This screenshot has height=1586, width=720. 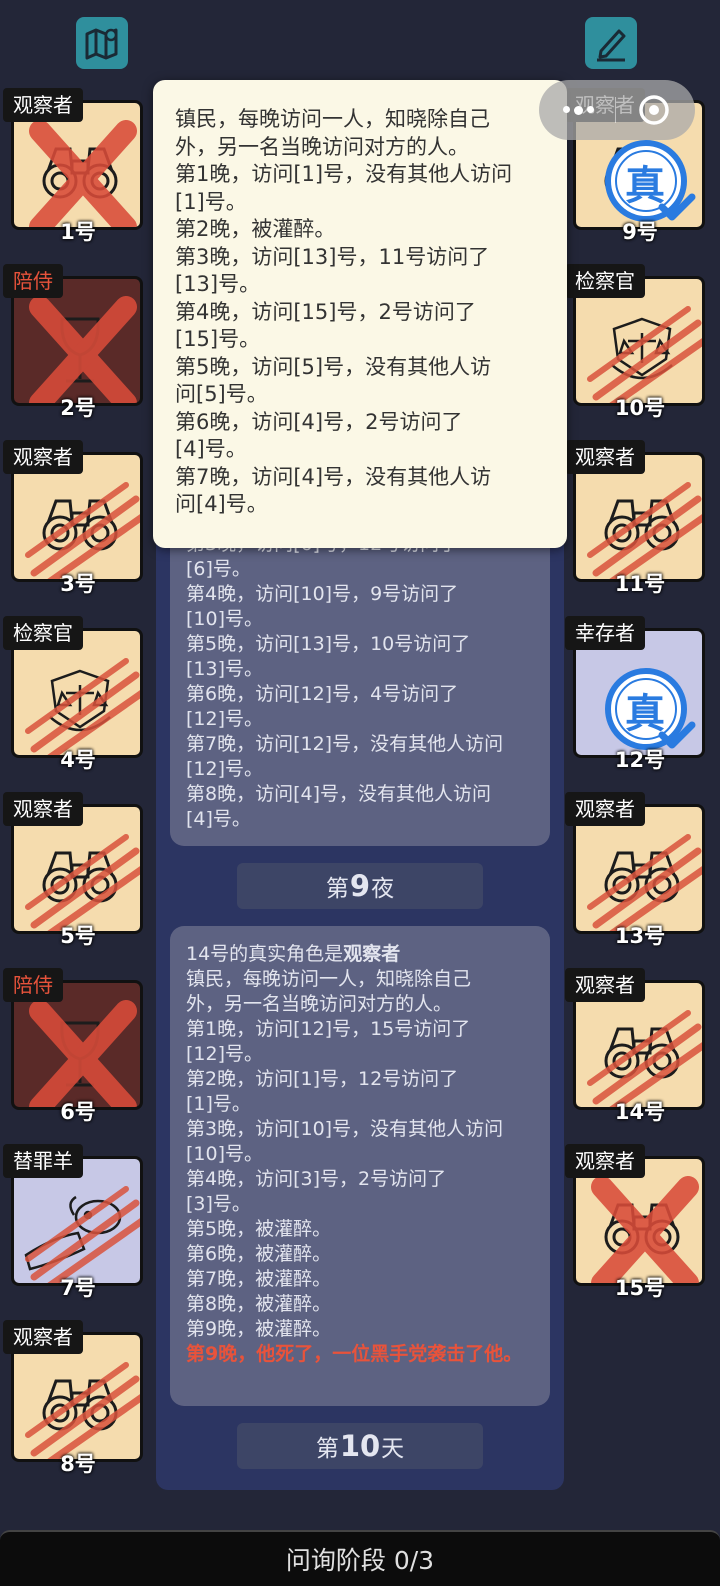 What do you see at coordinates (328, 1029) in the screenshot?
I see `log-line: 第1晚，访问[12]号，15号访问了` at bounding box center [328, 1029].